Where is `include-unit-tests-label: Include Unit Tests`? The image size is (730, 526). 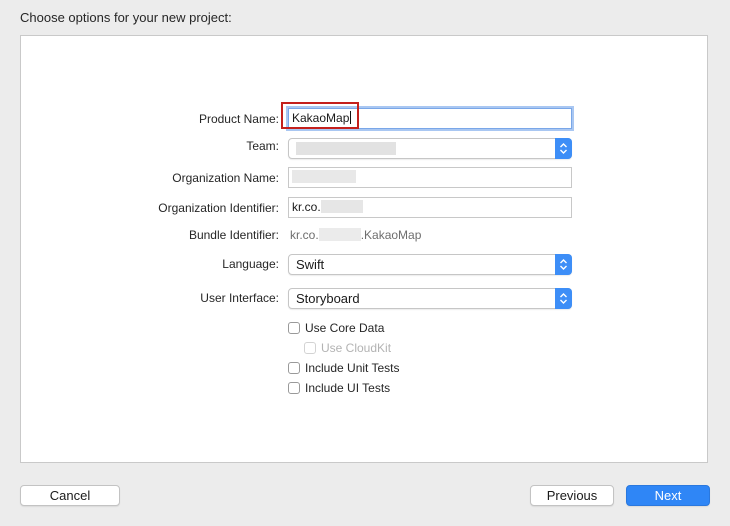 include-unit-tests-label: Include Unit Tests is located at coordinates (352, 368).